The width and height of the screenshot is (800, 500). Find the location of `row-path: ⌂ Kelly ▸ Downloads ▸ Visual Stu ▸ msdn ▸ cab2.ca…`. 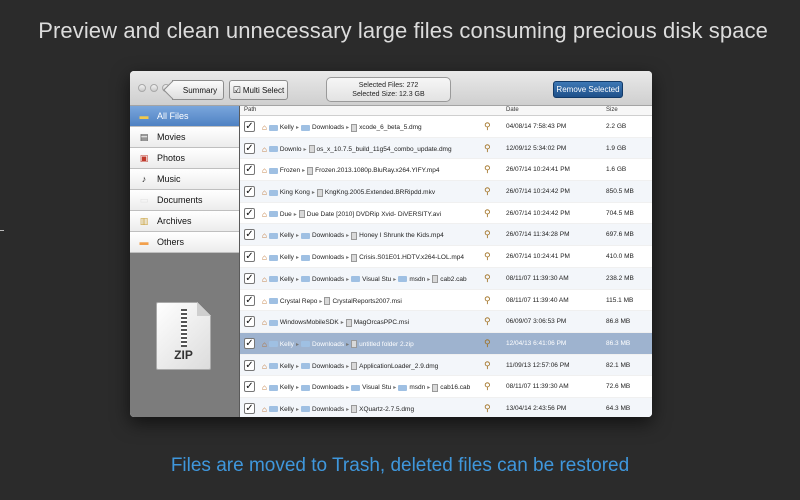

row-path: ⌂ Kelly ▸ Downloads ▸ Visual Stu ▸ msdn ▸ cab2.ca… is located at coordinates (364, 279).